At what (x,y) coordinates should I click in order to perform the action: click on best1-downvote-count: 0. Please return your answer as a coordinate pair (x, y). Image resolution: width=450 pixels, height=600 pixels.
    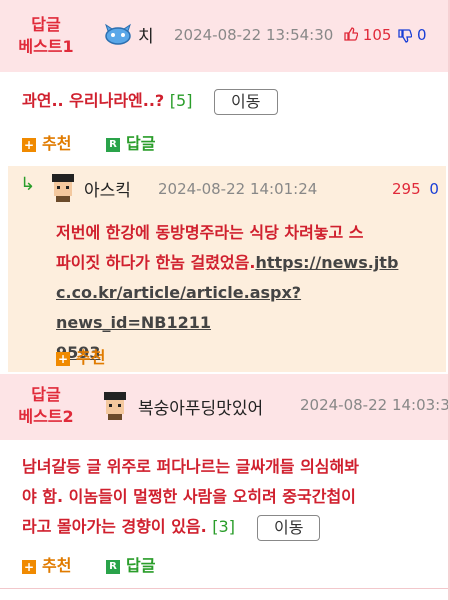
    Looking at the image, I should click on (421, 35).